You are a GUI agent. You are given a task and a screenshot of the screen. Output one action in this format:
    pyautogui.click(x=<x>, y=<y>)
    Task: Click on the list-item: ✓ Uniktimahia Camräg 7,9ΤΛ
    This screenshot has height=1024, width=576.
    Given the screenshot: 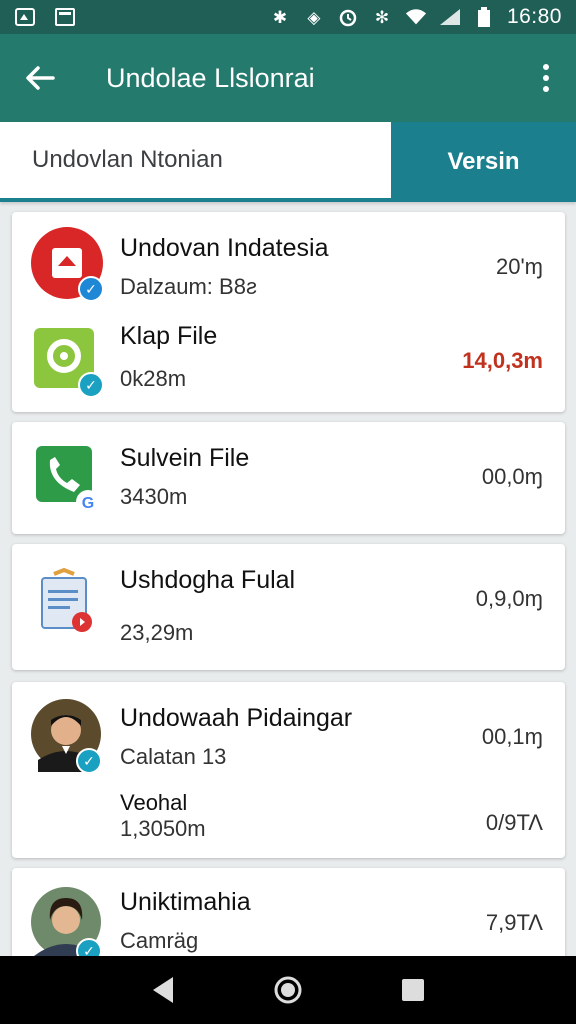 What is the action you would take?
    pyautogui.click(x=288, y=918)
    